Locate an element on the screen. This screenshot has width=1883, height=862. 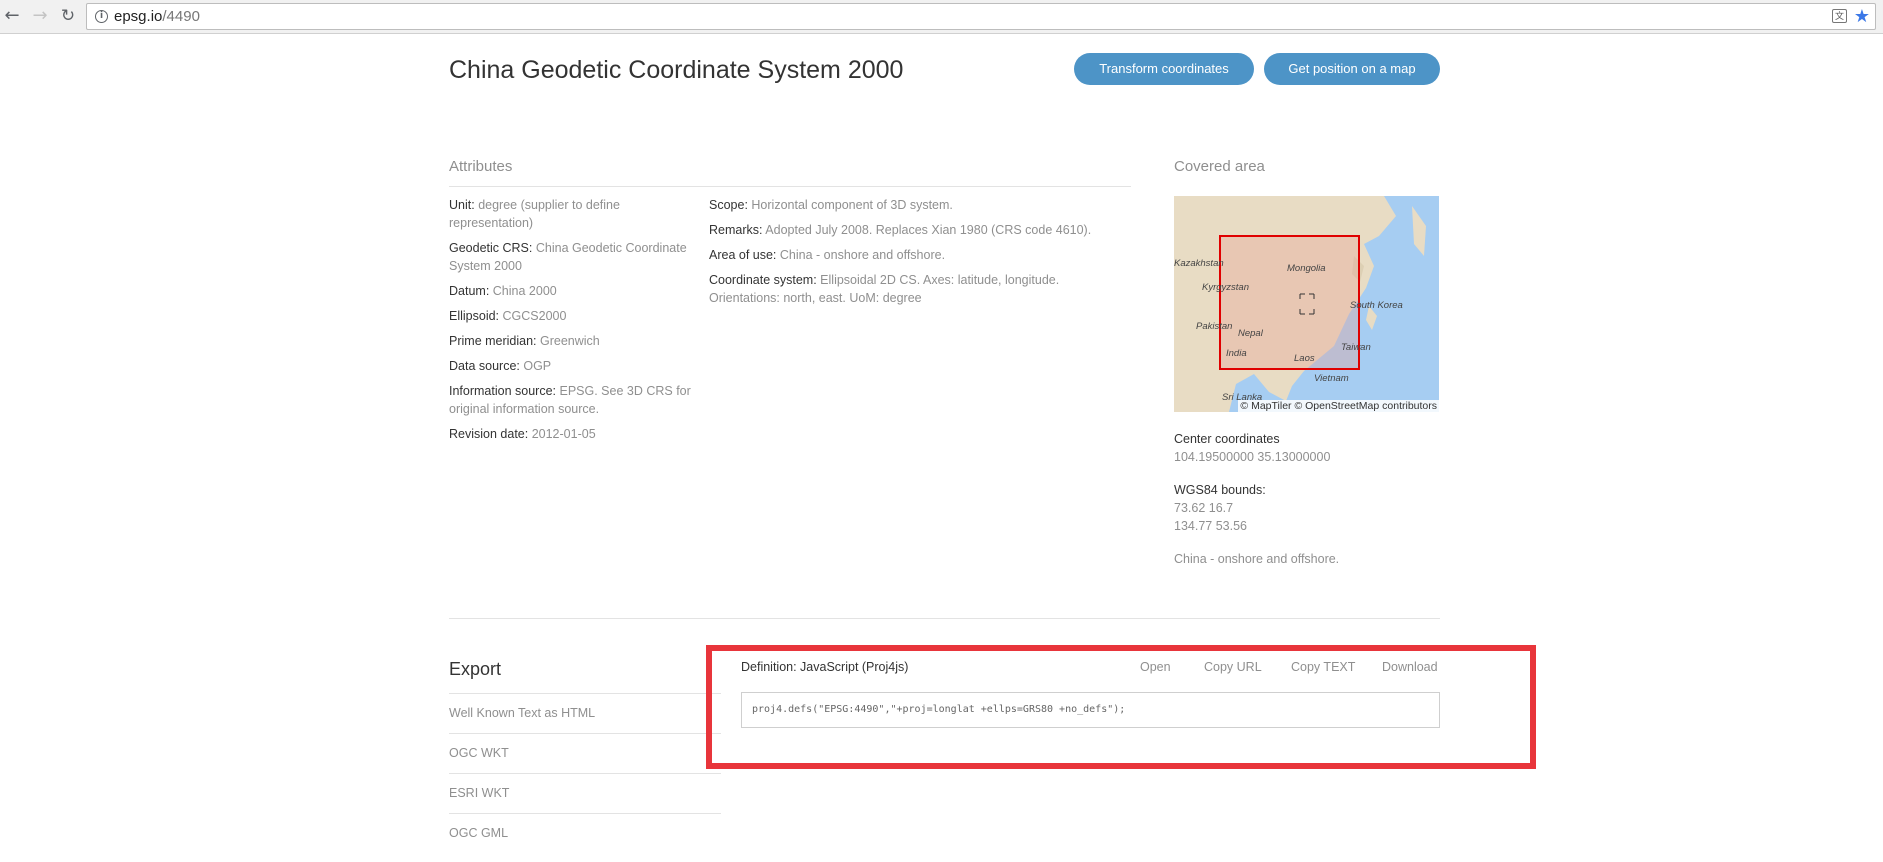
browser-toolbar: ← → ↻ i epsg.io/4490 文 ★ is located at coordinates (941, 17).